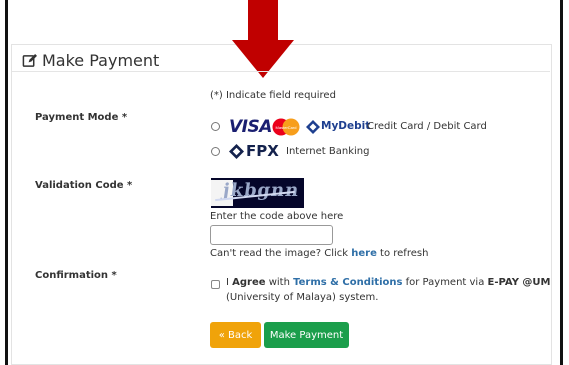  I want to click on validation-code-label: Validation Code *, so click(84, 185).